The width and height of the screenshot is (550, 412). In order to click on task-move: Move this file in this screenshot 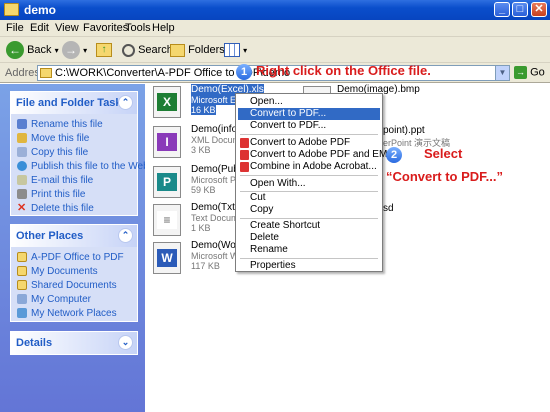, I will do `click(74, 139)`.